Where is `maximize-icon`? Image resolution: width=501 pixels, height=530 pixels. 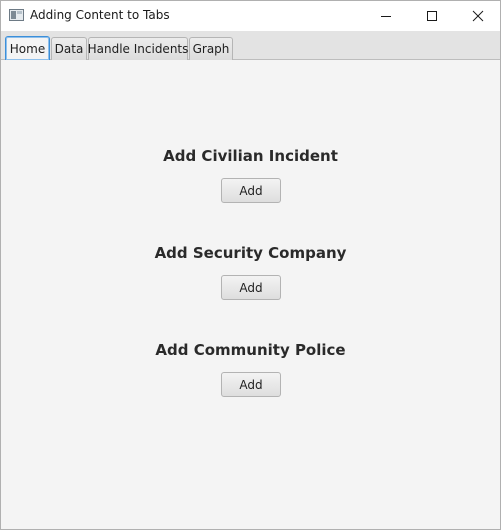
maximize-icon is located at coordinates (432, 16).